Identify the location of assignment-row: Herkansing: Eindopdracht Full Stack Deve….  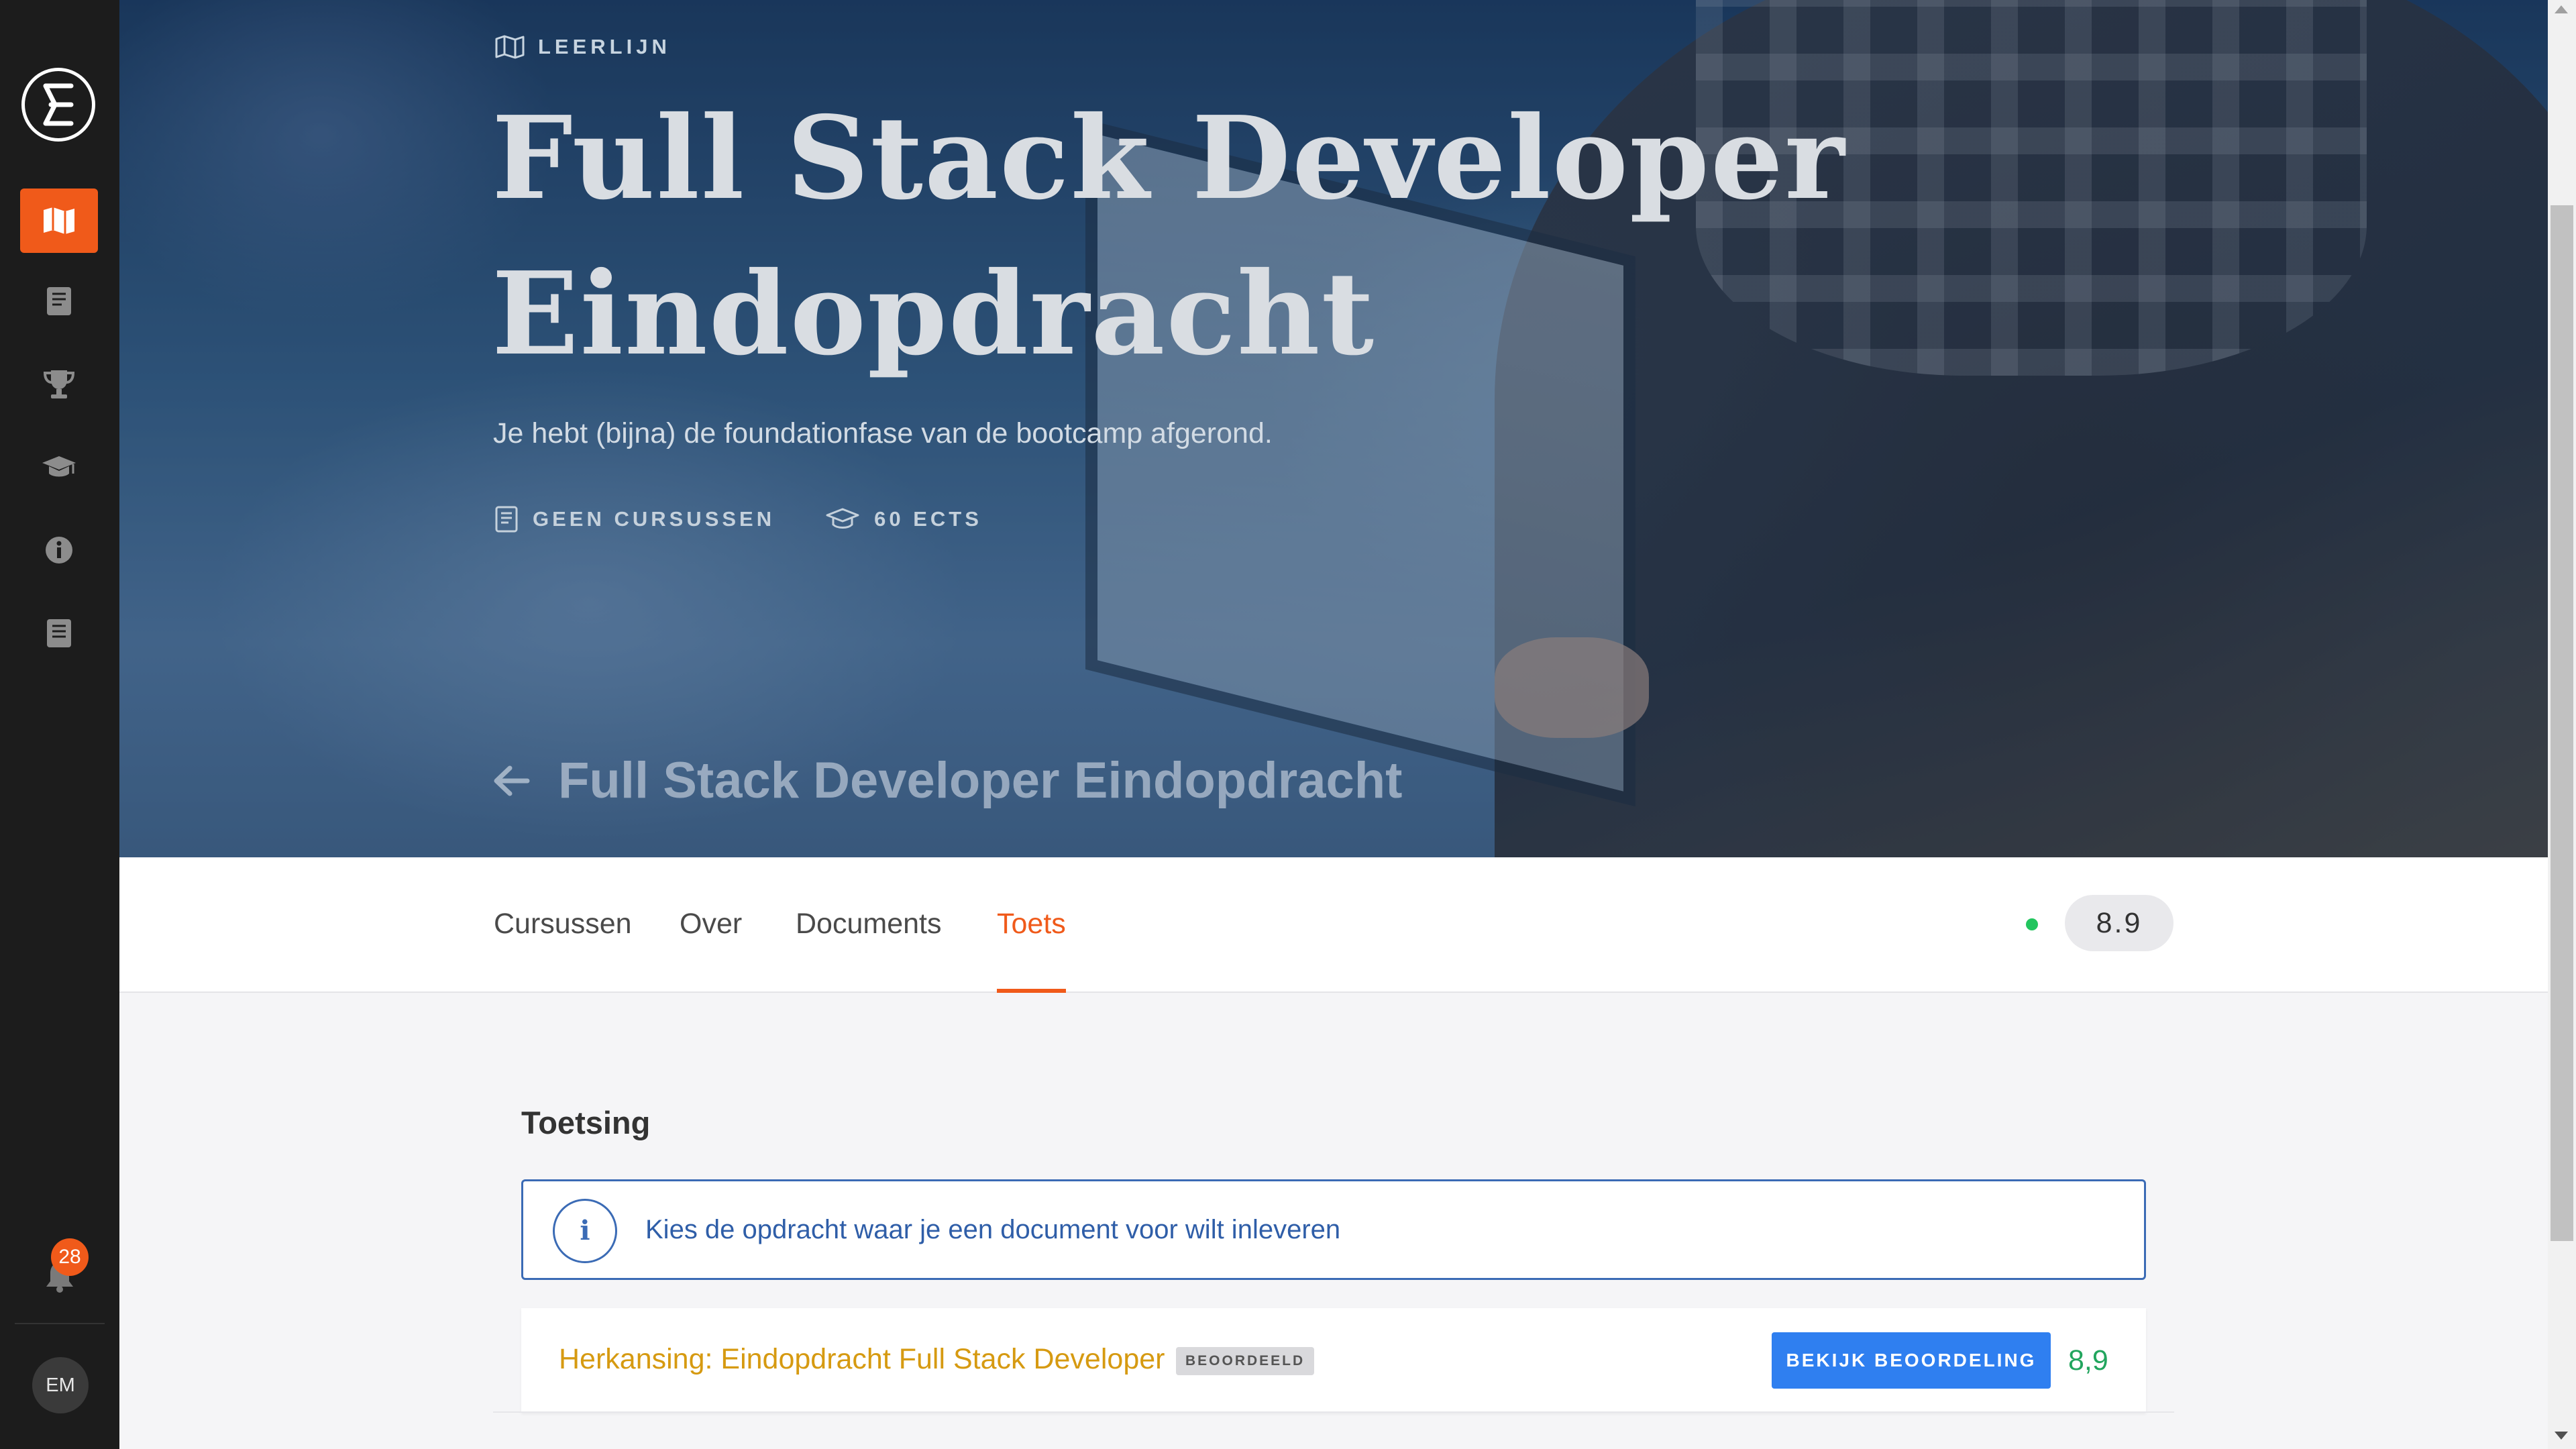
(1333, 1360).